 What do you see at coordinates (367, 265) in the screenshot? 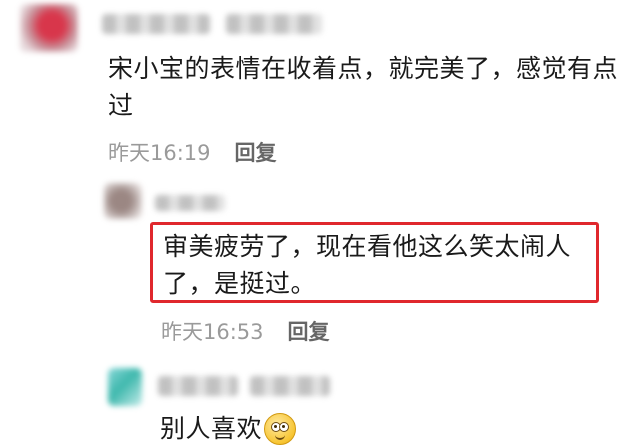
I see `reply-text: 审美疲劳了，现在看他这么笑太闹人了，是挺过。` at bounding box center [367, 265].